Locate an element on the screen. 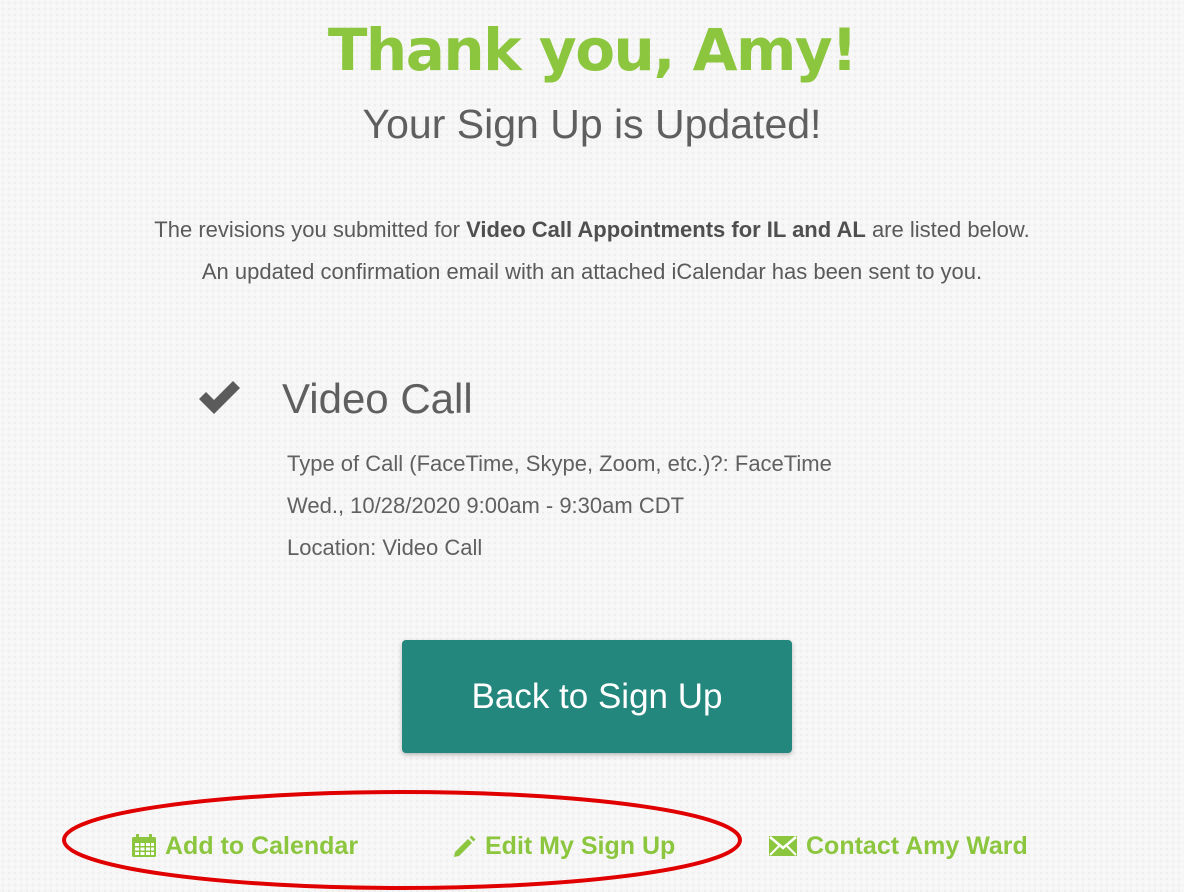 The width and height of the screenshot is (1184, 892). signup-name: Video Call Appointments for IL and AL is located at coordinates (666, 229).